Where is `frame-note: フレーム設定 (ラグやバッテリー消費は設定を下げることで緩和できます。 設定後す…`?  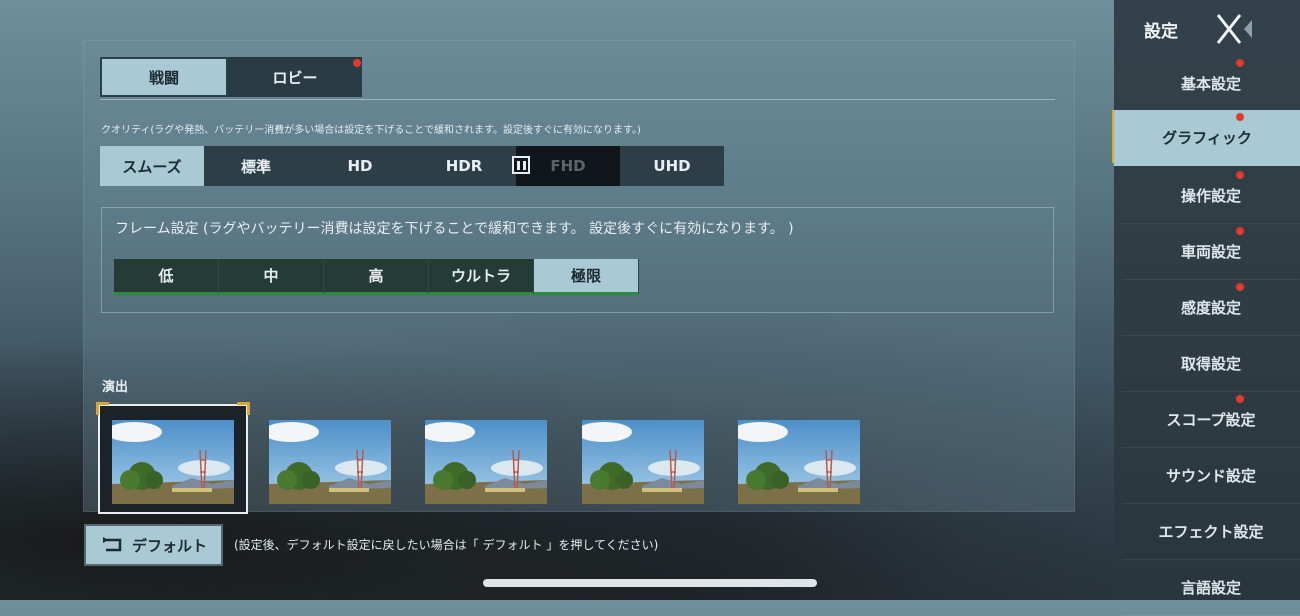
frame-note: フレーム設定 (ラグやバッテリー消費は設定を下げることで緩和できます。 設定後す… is located at coordinates (454, 229).